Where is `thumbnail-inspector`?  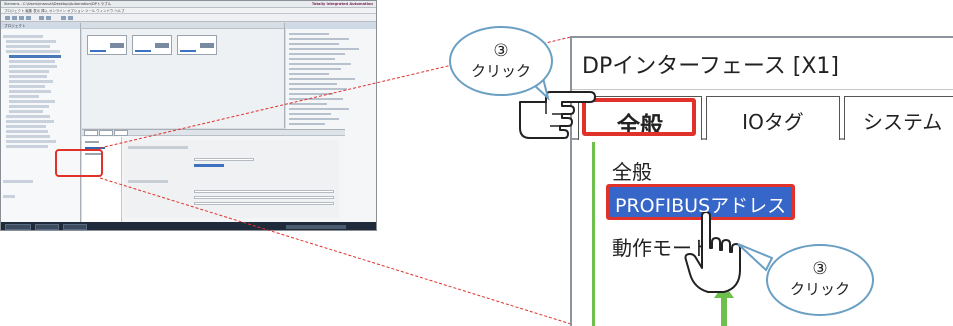 thumbnail-inspector is located at coordinates (213, 176).